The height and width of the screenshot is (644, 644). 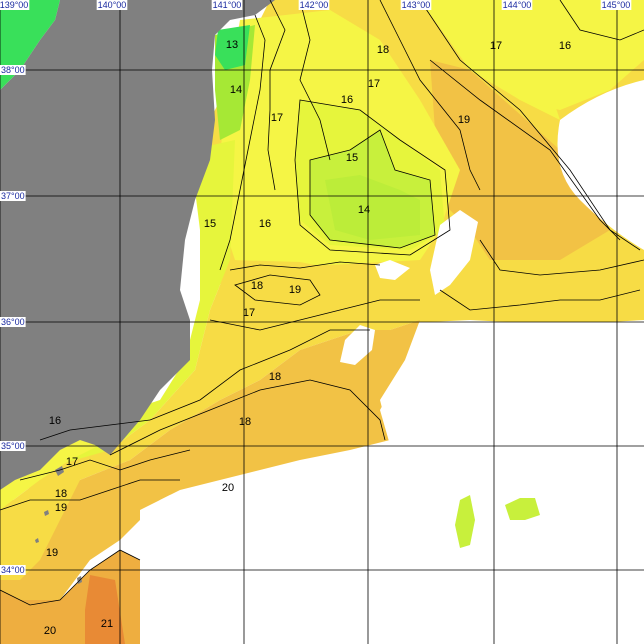 What do you see at coordinates (112, 5) in the screenshot?
I see `longitude-label: 140°00` at bounding box center [112, 5].